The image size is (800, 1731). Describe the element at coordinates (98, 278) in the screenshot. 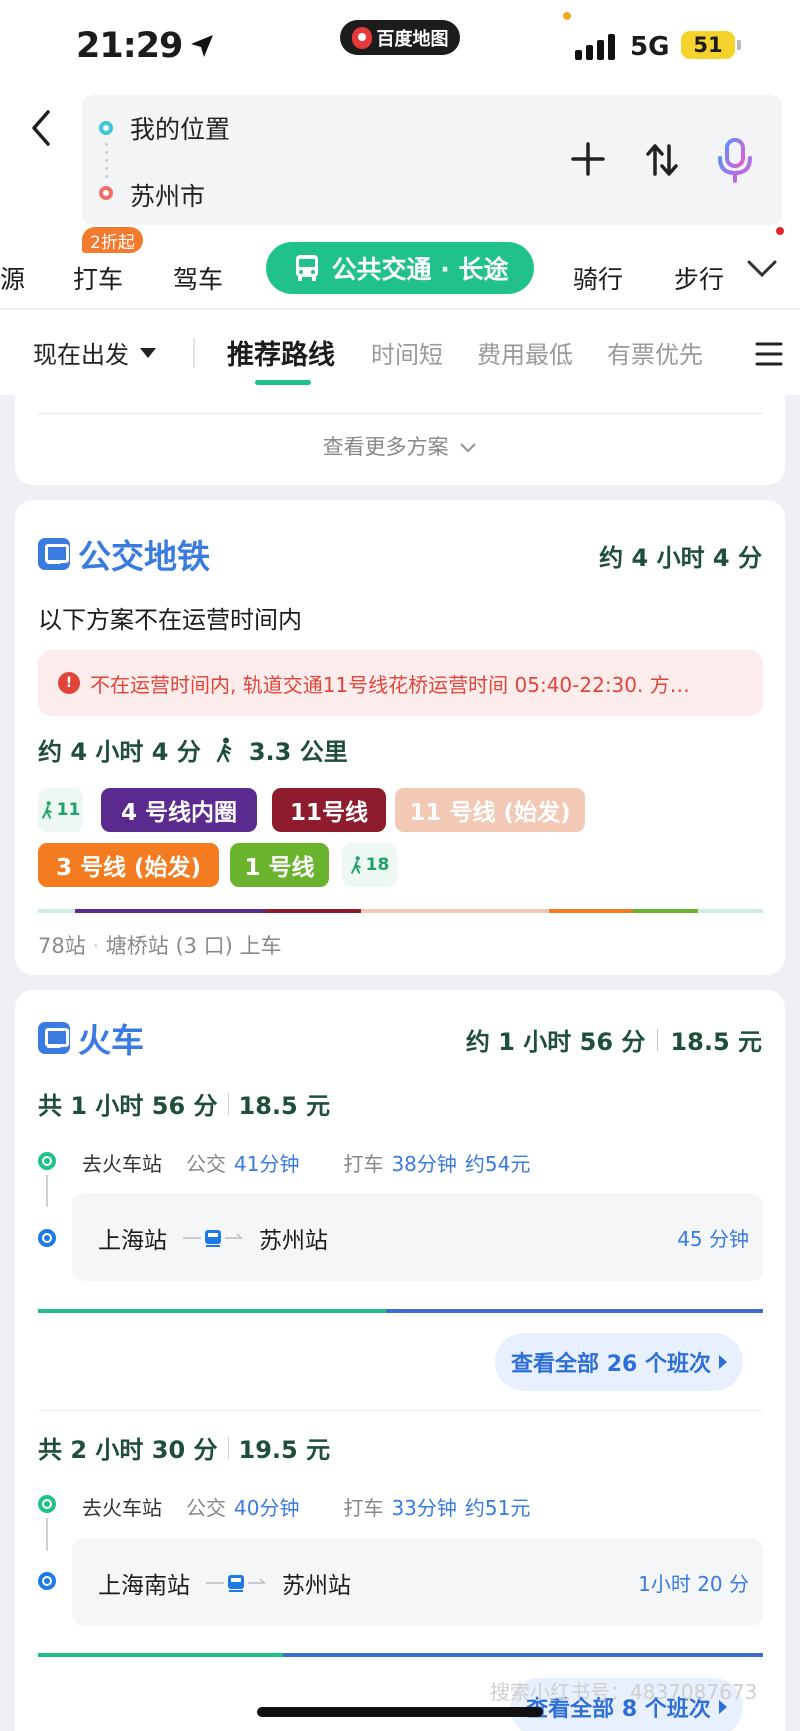

I see `tab-taxi: 打车` at that location.